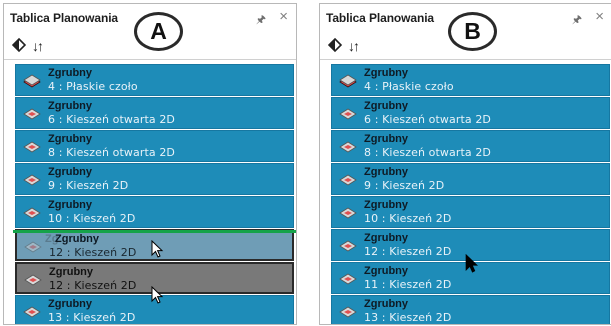  Describe the element at coordinates (157, 249) in the screenshot. I see `drag-cursor-icon` at that location.